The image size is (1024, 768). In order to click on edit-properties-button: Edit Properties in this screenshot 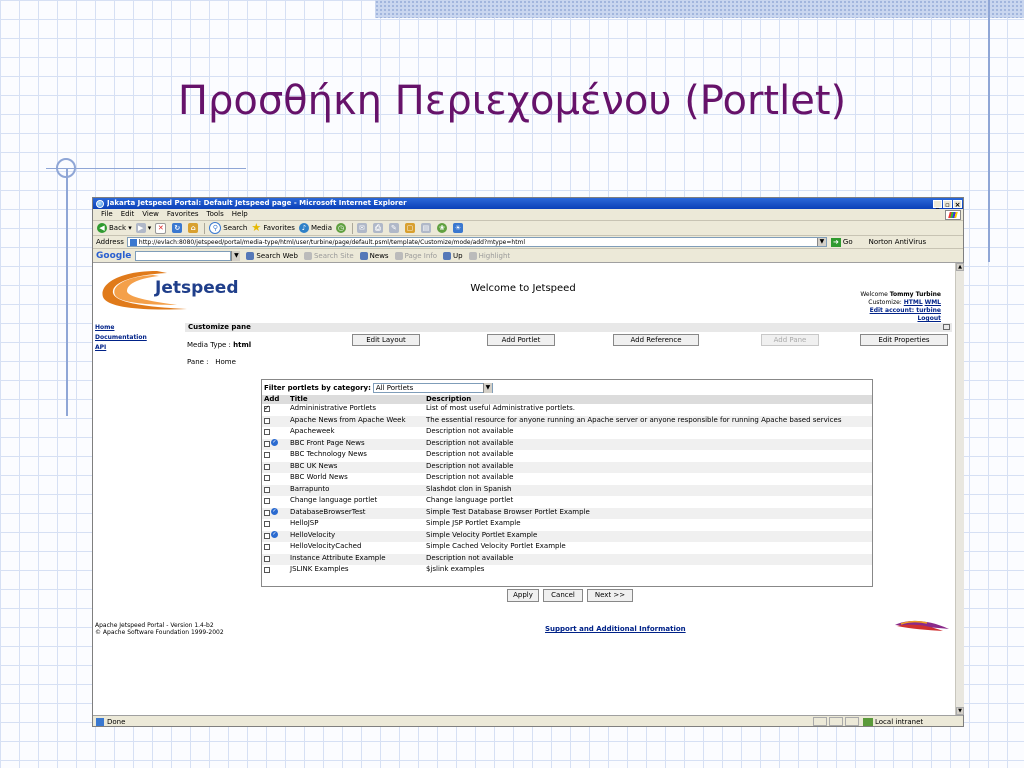, I will do `click(904, 340)`.